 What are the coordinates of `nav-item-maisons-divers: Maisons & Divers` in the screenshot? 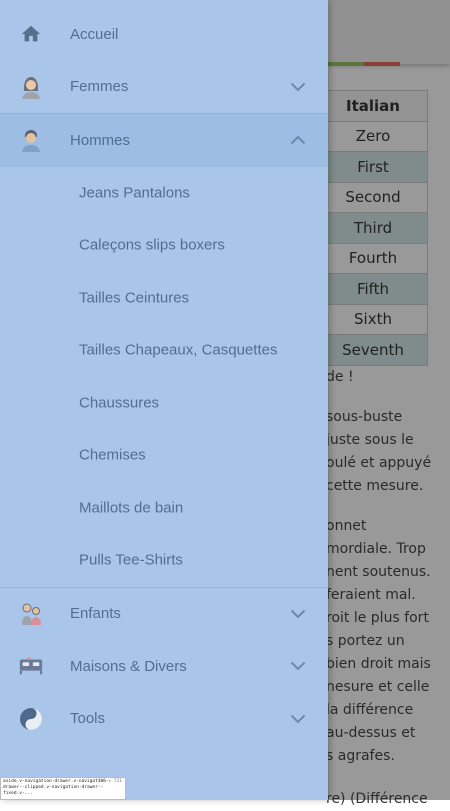 It's located at (164, 666).